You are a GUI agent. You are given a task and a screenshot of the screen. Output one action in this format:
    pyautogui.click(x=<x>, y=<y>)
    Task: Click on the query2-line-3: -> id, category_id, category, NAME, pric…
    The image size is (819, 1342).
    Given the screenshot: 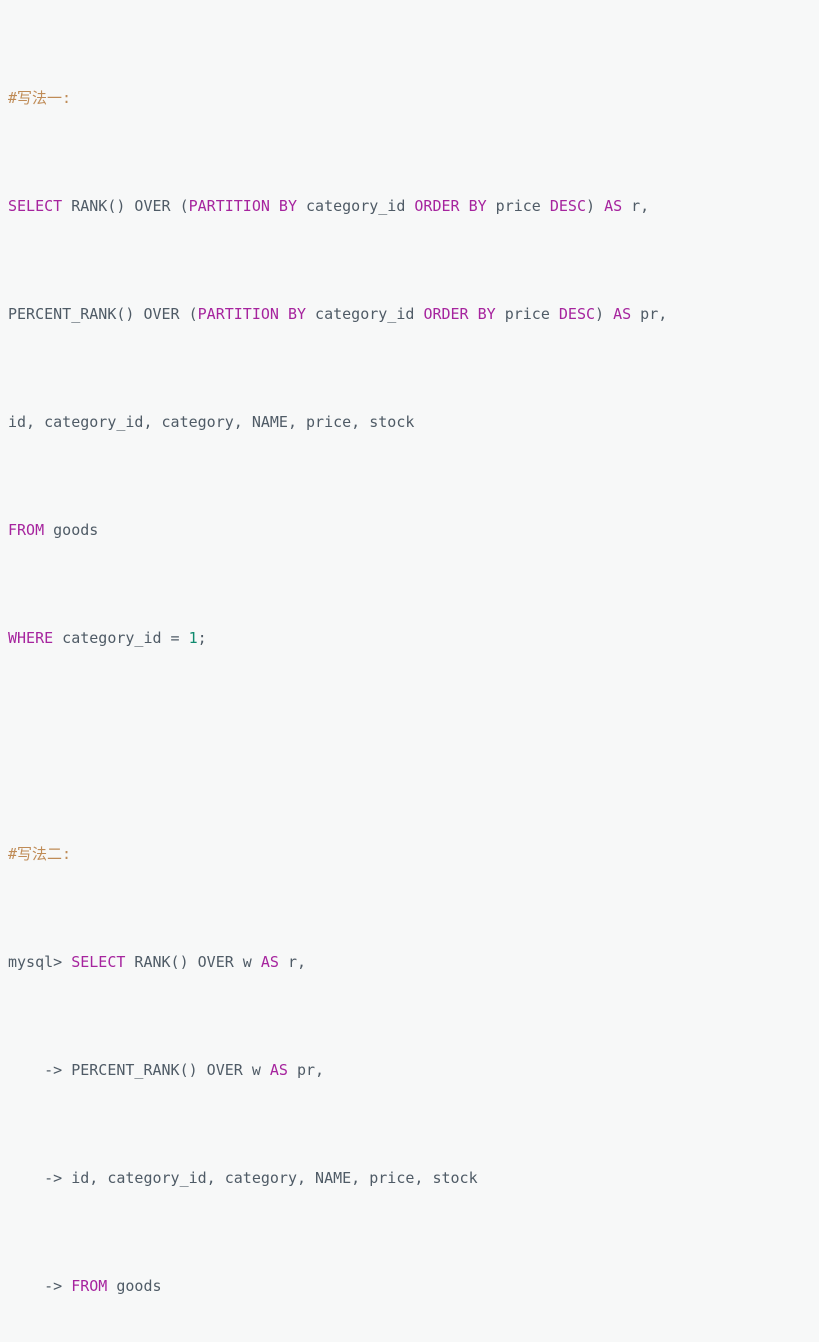 What is the action you would take?
    pyautogui.click(x=243, y=1178)
    